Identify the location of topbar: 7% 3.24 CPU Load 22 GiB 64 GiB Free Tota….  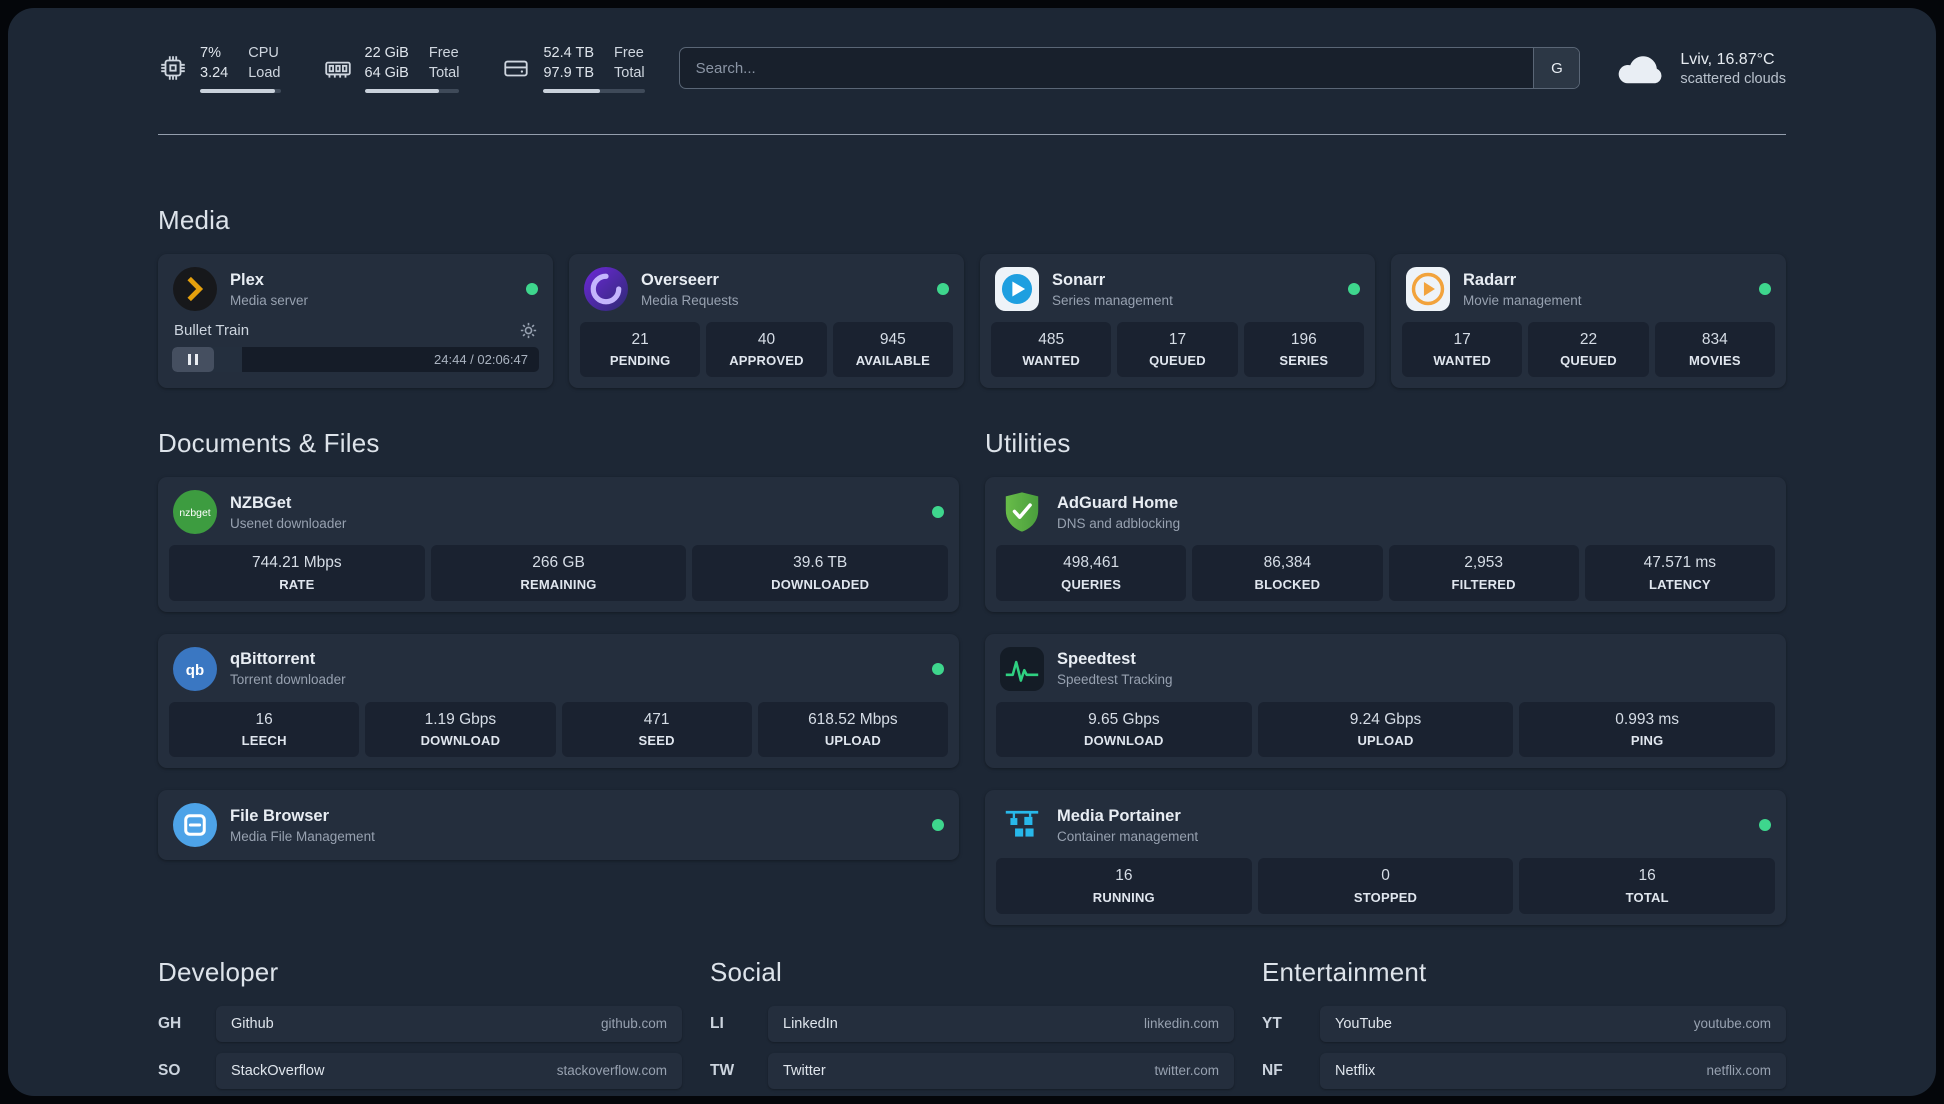
(972, 68).